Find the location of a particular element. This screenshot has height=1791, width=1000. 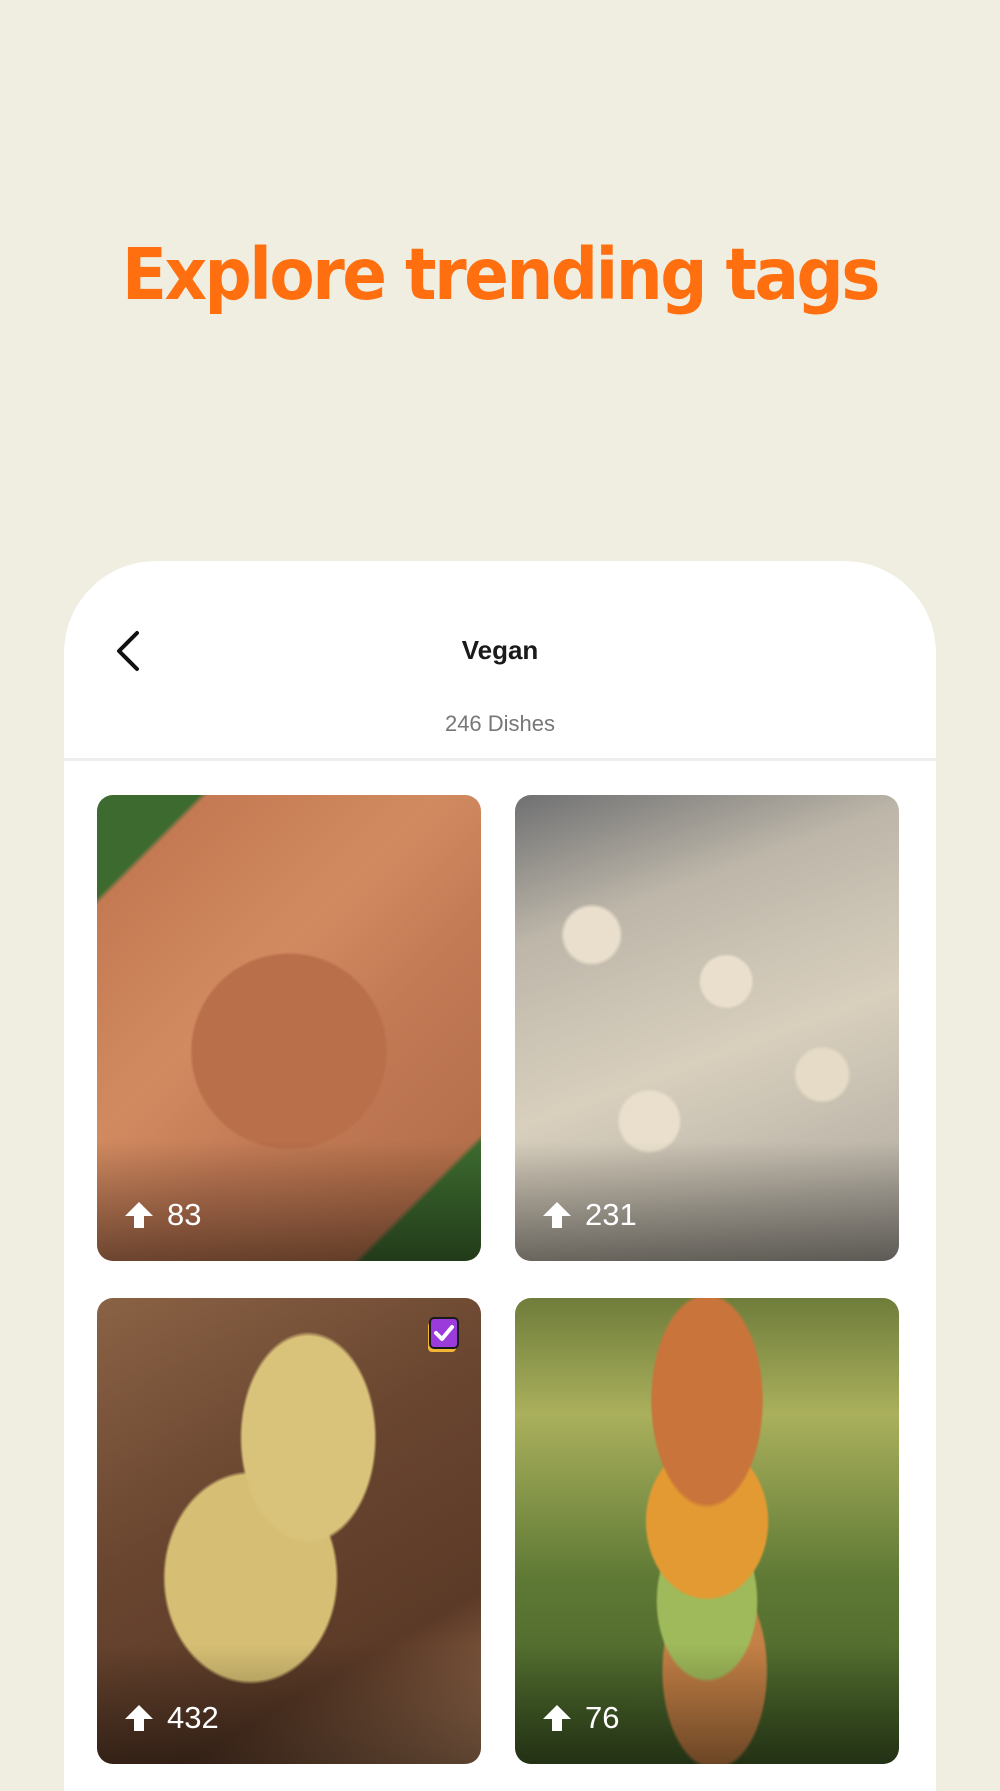

upvote-count: 76 is located at coordinates (580, 1718).